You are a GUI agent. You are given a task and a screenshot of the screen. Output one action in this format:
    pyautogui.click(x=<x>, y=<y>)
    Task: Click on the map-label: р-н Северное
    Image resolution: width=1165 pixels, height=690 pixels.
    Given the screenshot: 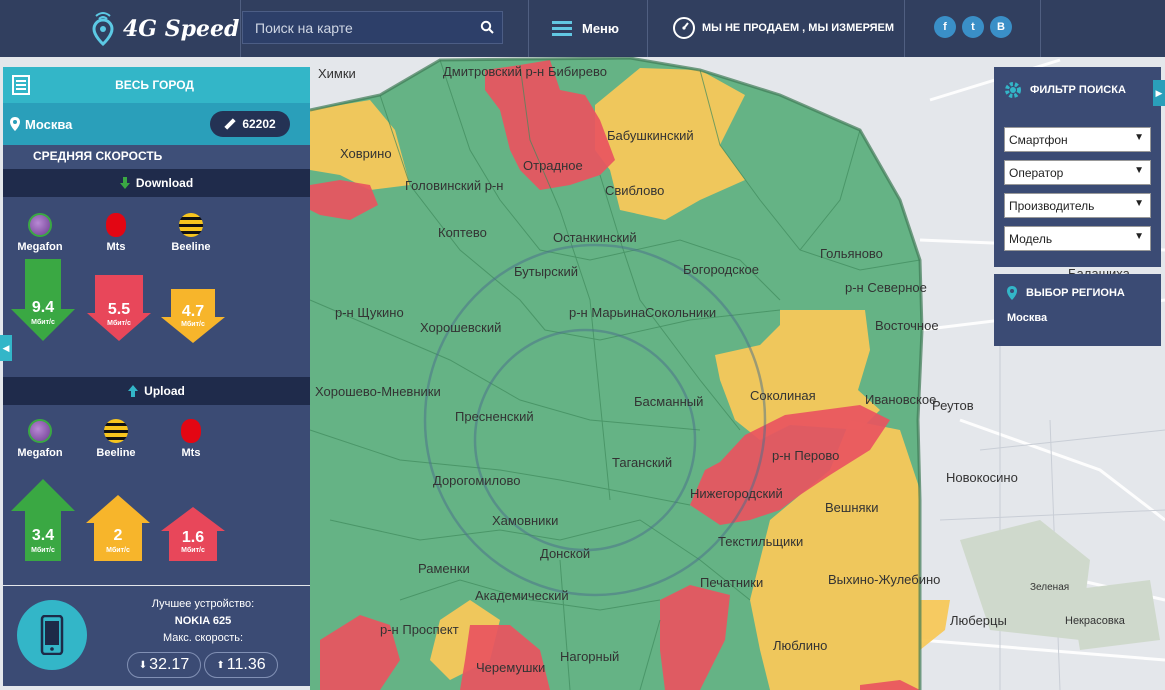 What is the action you would take?
    pyautogui.click(x=886, y=287)
    